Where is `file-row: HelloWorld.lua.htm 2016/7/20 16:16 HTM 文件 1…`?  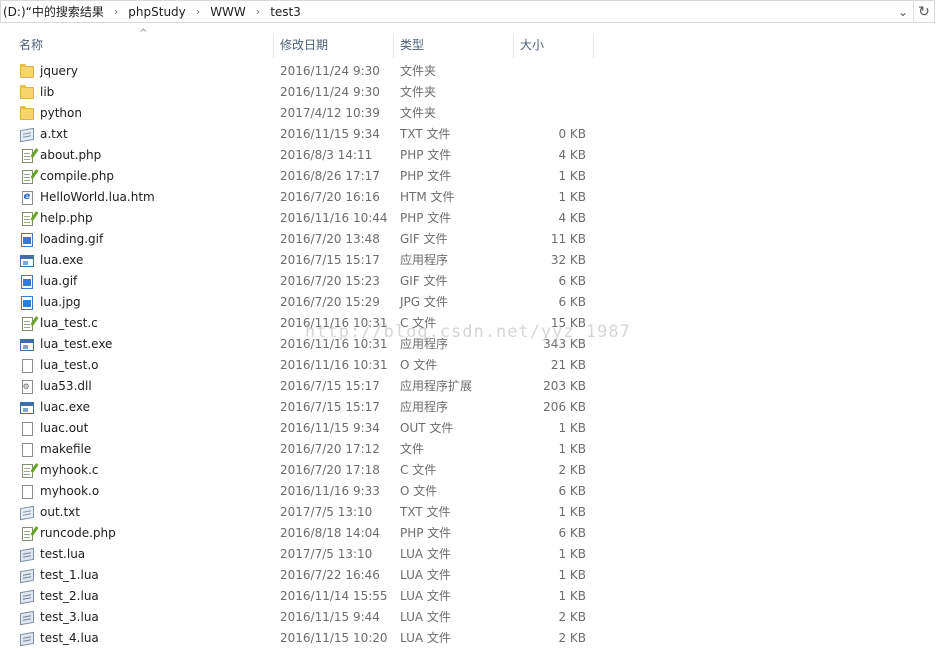 file-row: HelloWorld.lua.htm 2016/7/20 16:16 HTM 文件 1… is located at coordinates (468, 197).